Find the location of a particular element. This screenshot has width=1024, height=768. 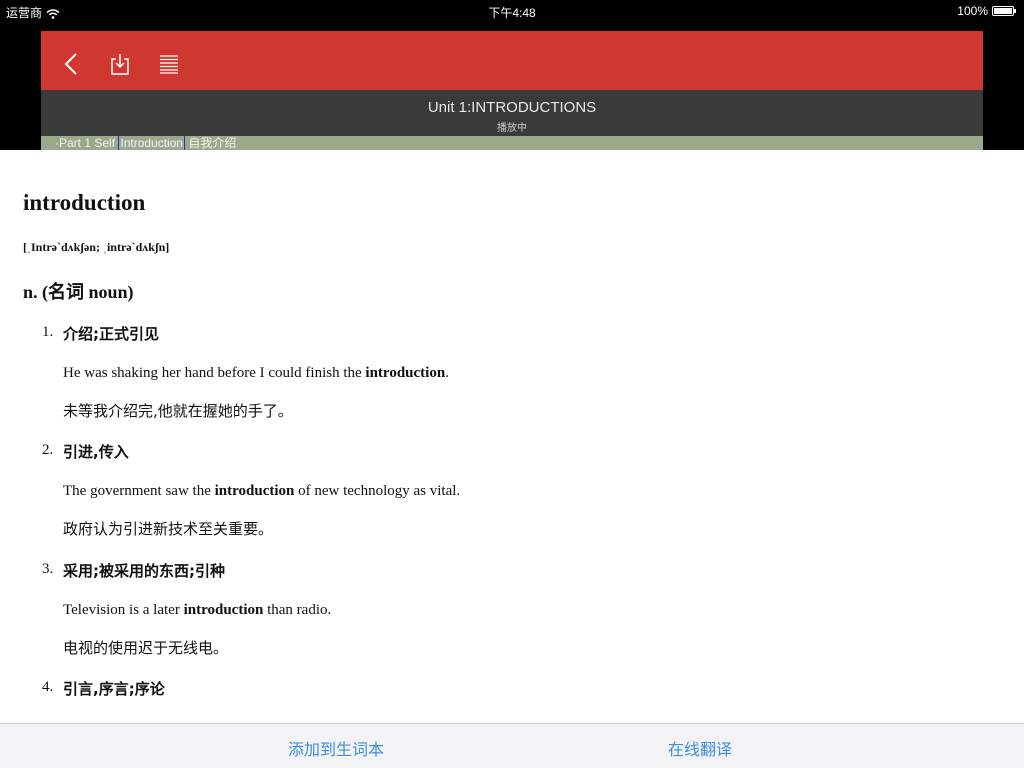

unit-title: Unit 1:INTRODUCTIONS is located at coordinates (512, 107).